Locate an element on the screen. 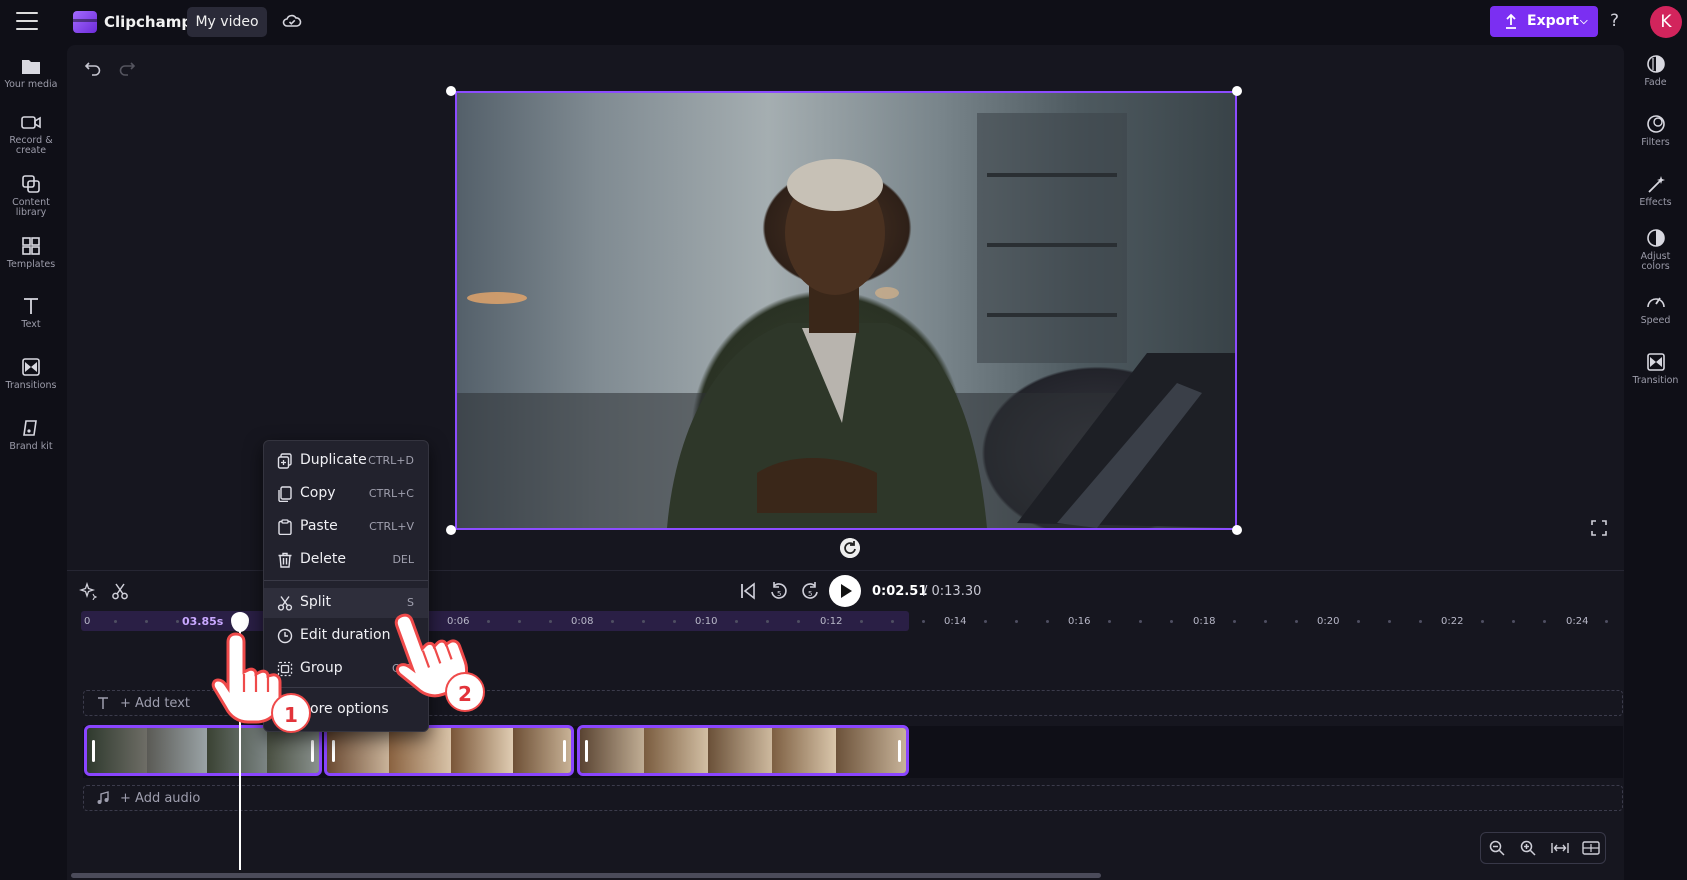  avatar: K is located at coordinates (1666, 22).